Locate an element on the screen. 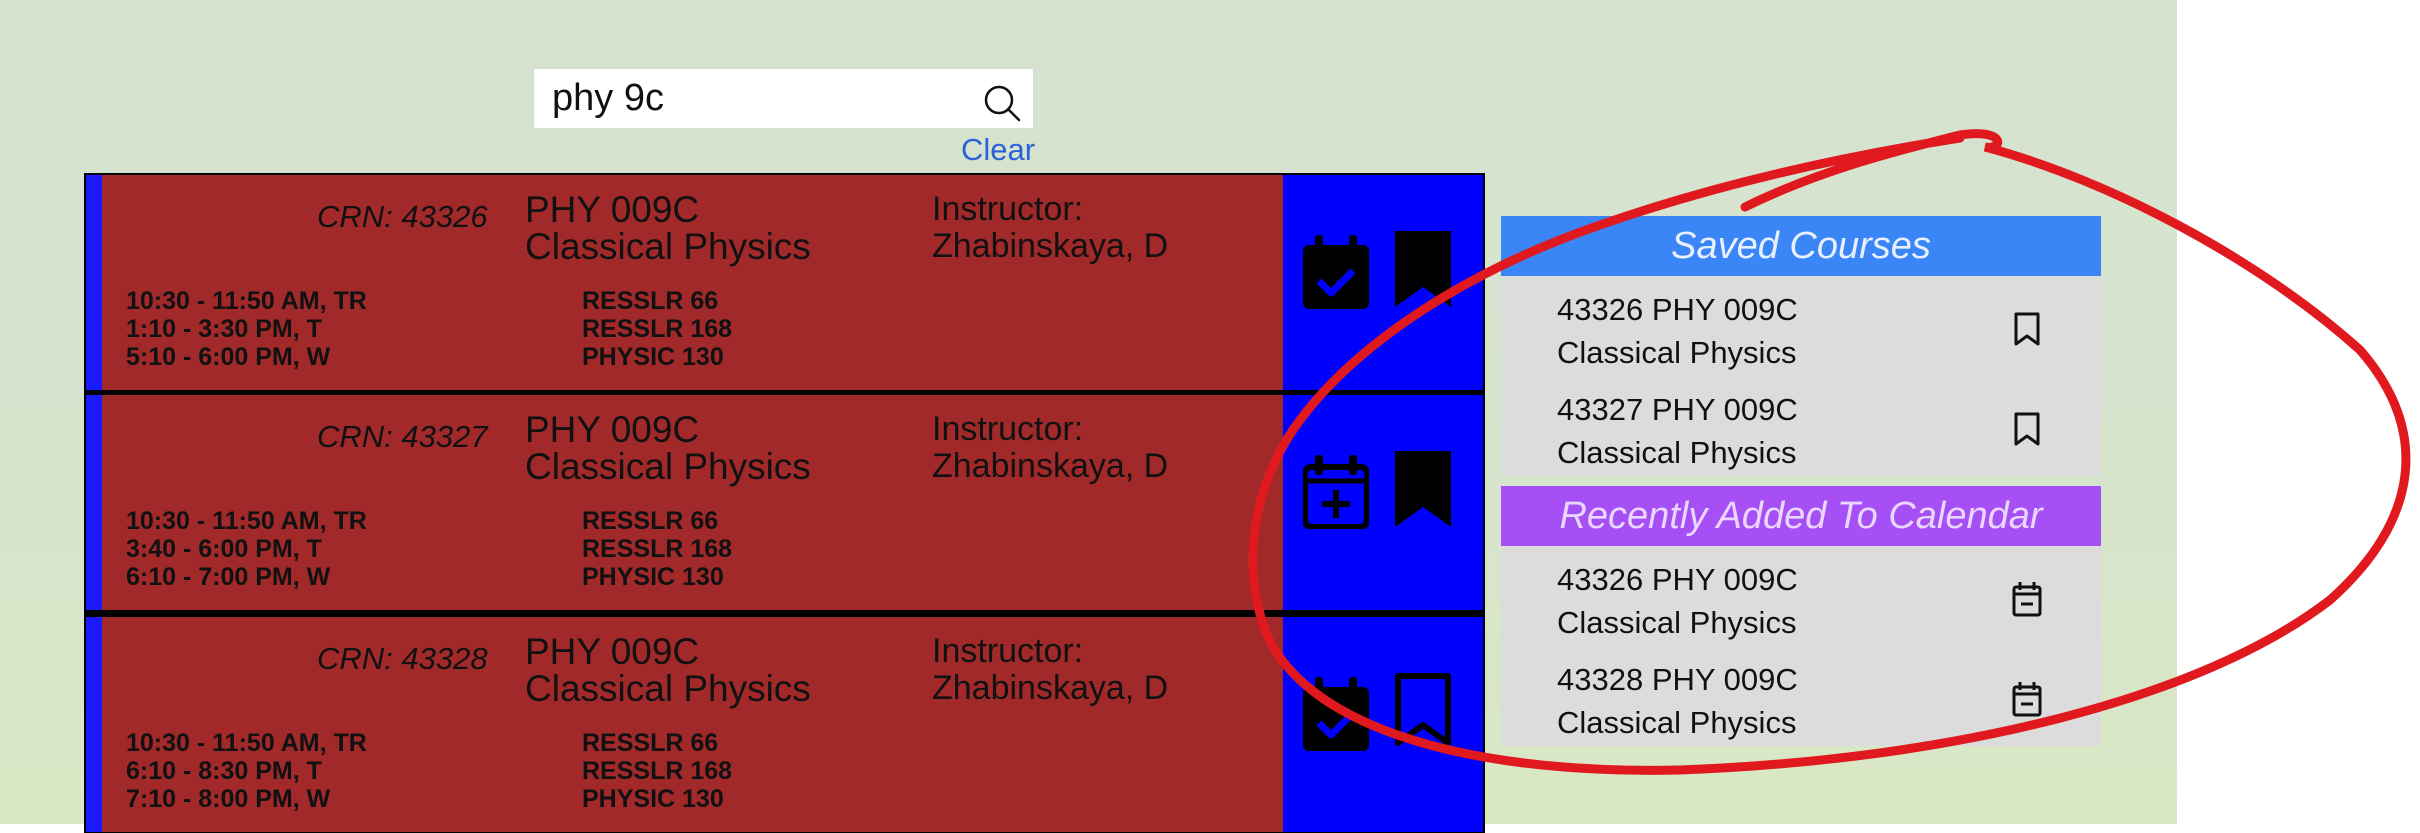  meeting-time: 7:10 - 8:00 PM, W is located at coordinates (228, 799).